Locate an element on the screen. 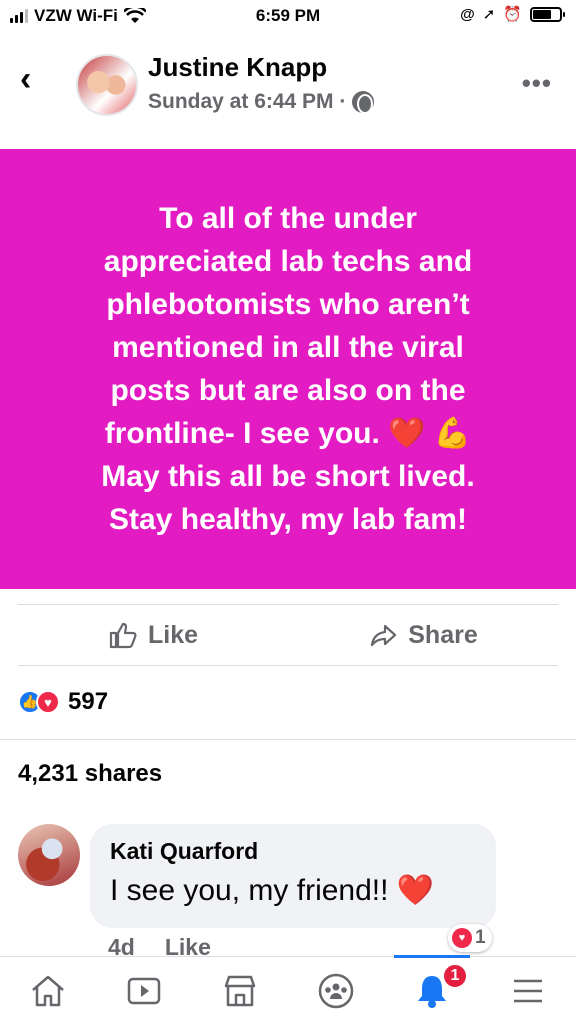 The height and width of the screenshot is (1024, 576). like-button: Like is located at coordinates (153, 635).